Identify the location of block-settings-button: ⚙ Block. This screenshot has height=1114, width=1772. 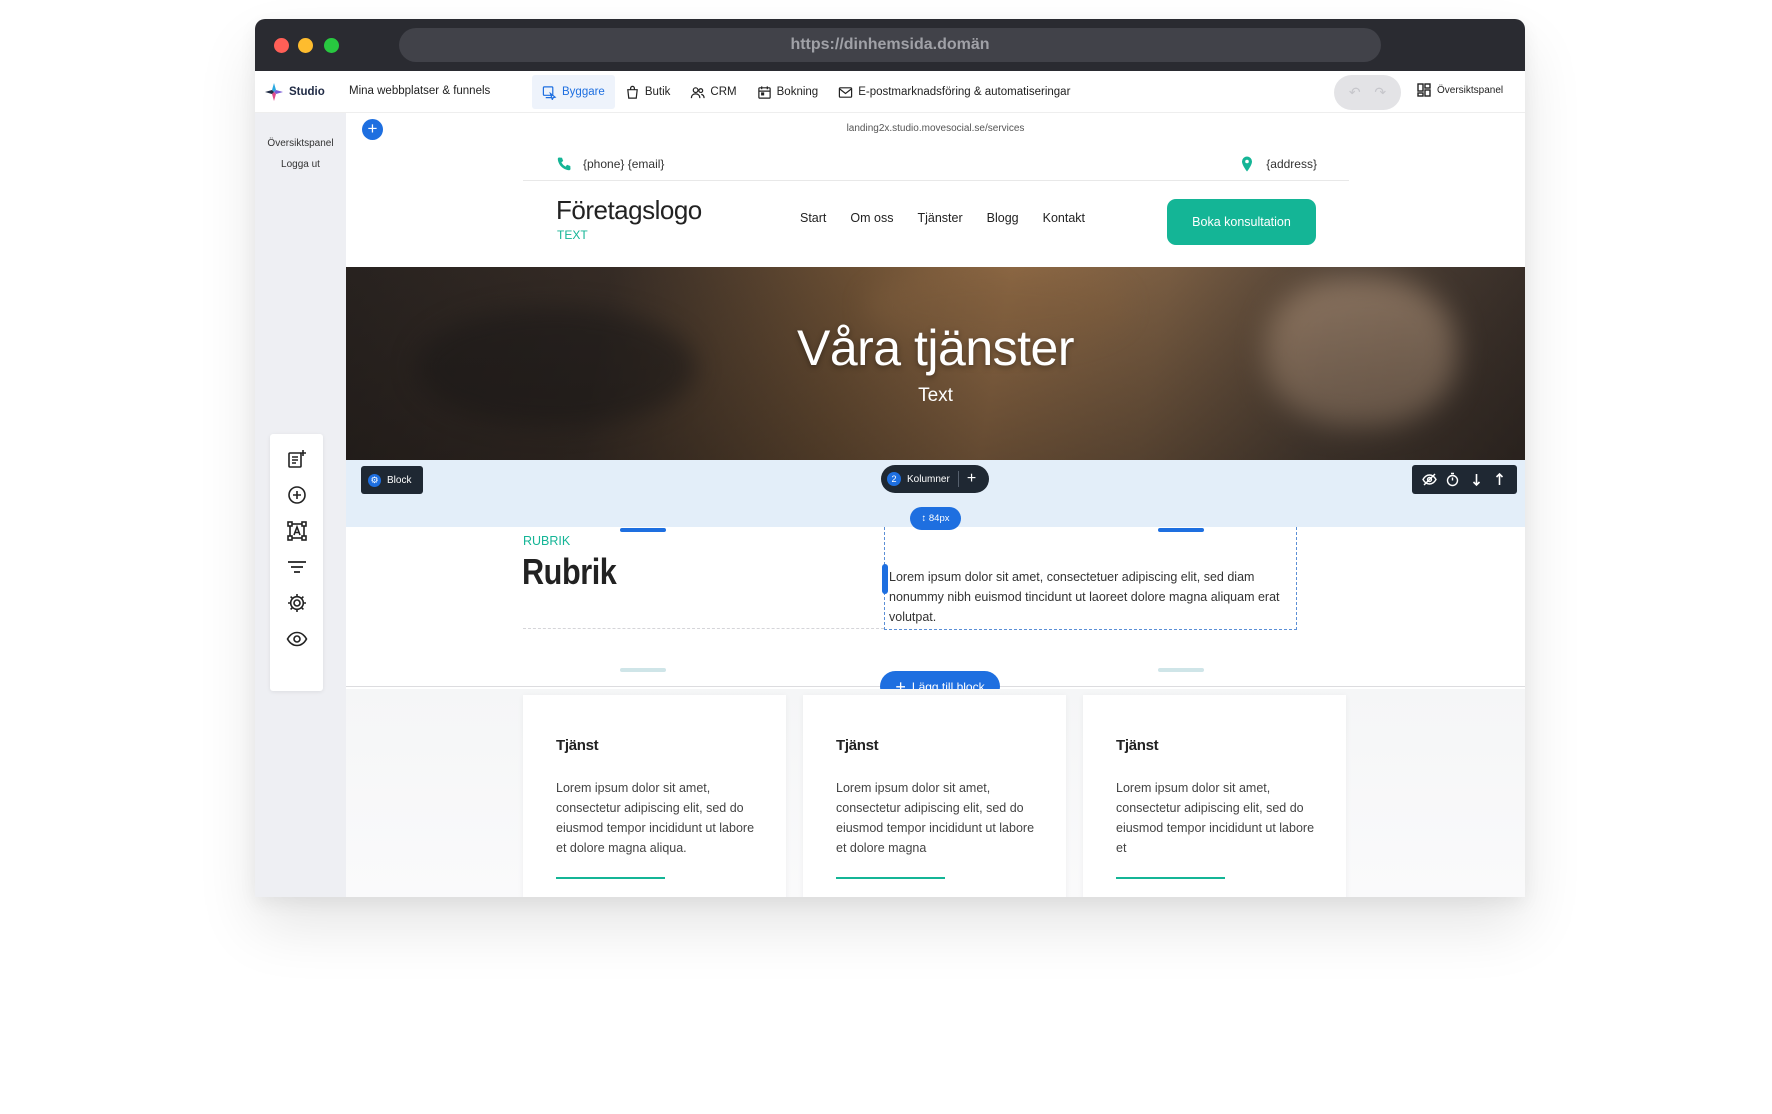
(392, 480).